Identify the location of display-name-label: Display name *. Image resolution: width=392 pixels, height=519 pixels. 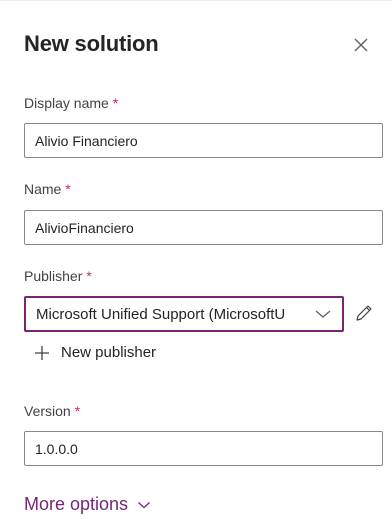
(71, 103).